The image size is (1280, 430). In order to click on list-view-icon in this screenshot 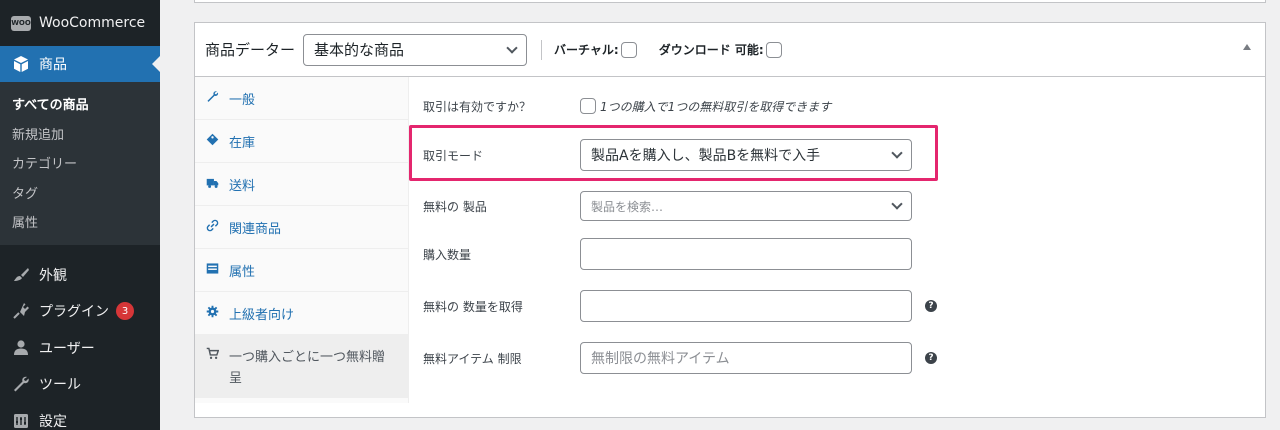, I will do `click(212, 270)`.